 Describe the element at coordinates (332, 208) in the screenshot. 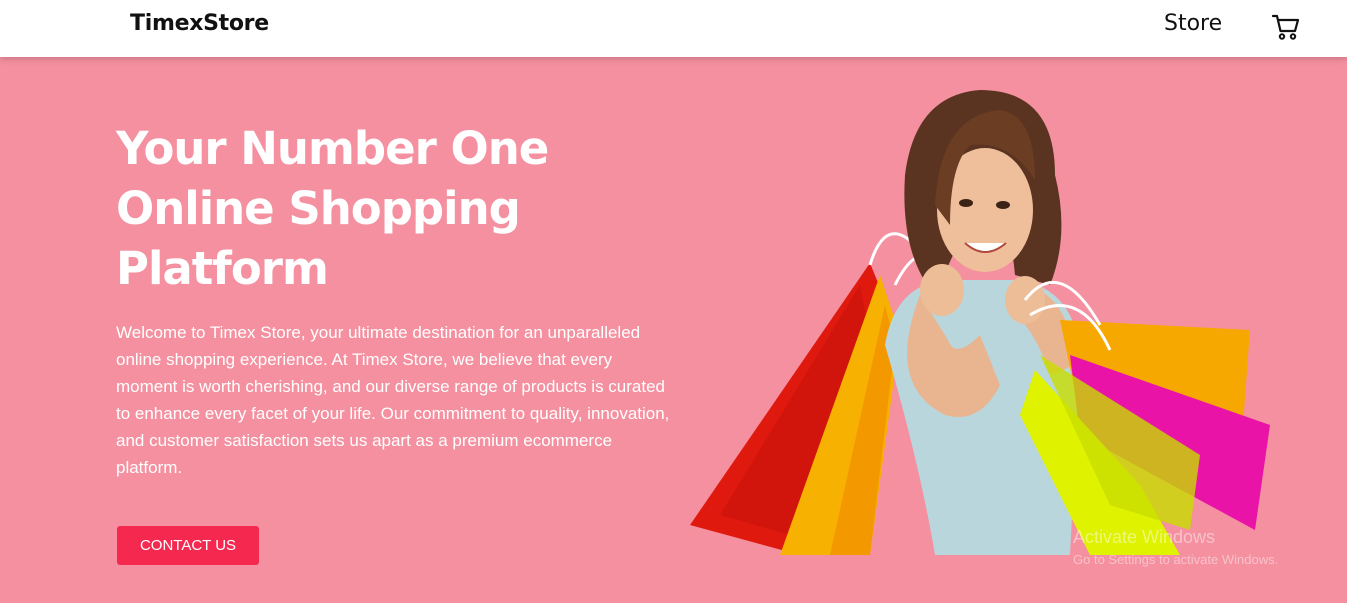

I see `hero-title: Your Number One Online Shopping Platform` at that location.